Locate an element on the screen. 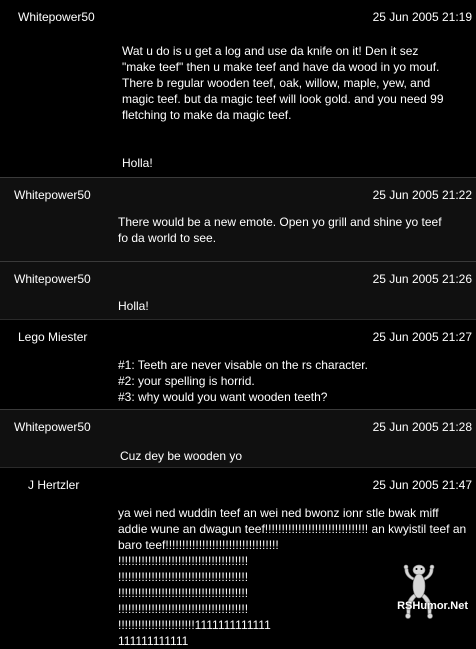 The width and height of the screenshot is (476, 649). post-author: J Hertzler is located at coordinates (53, 485).